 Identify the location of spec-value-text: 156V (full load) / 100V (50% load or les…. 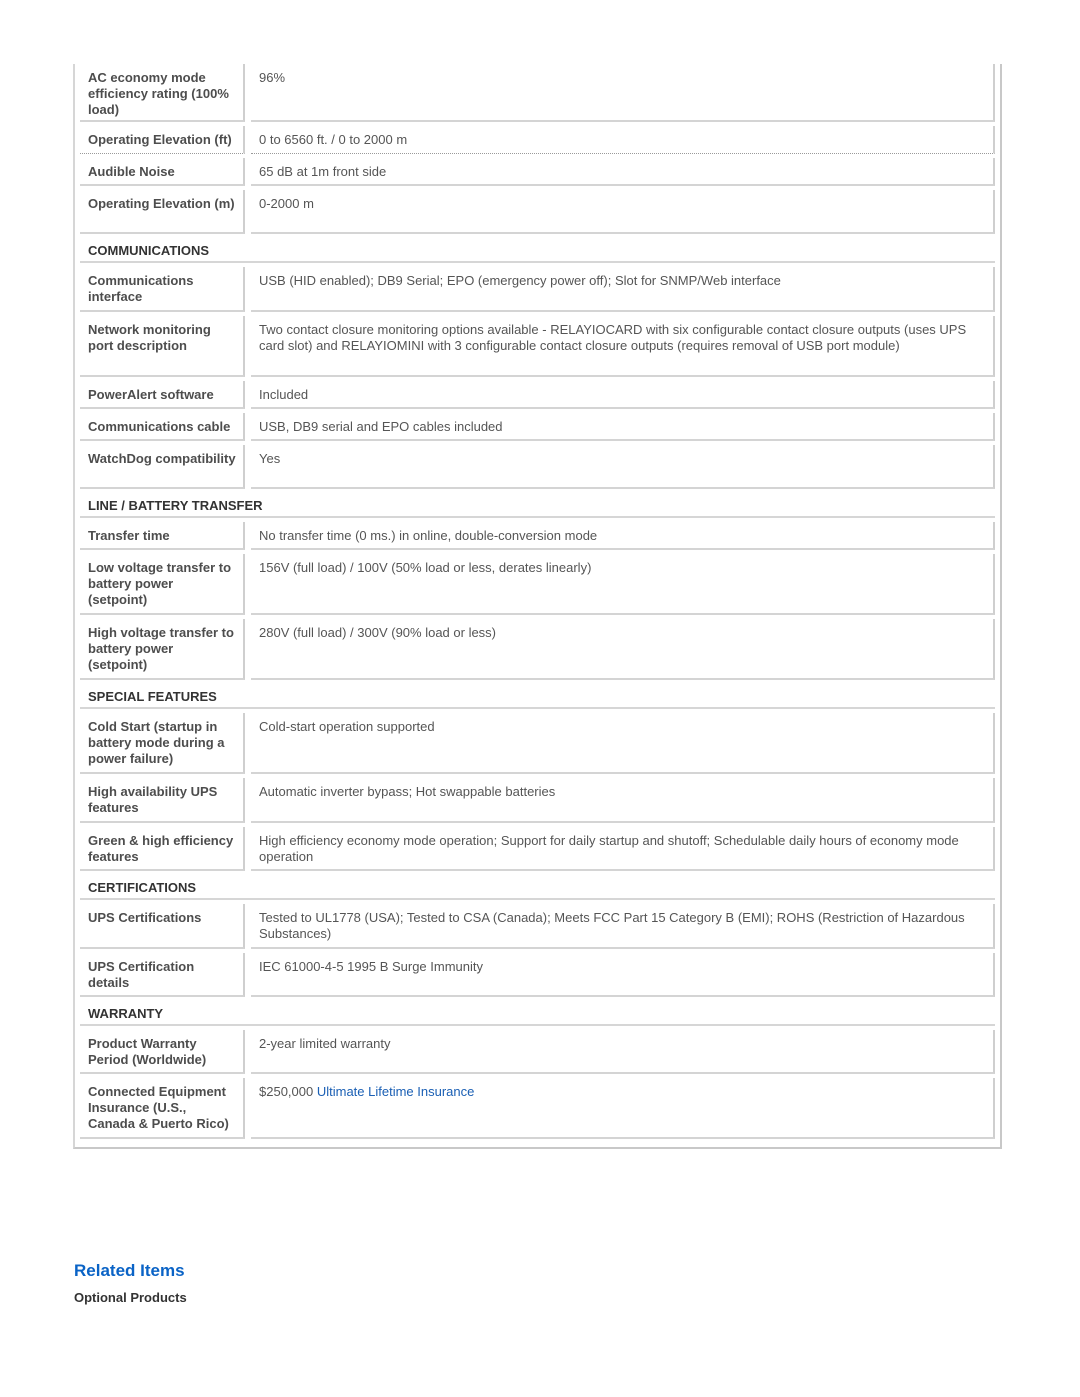
(425, 567).